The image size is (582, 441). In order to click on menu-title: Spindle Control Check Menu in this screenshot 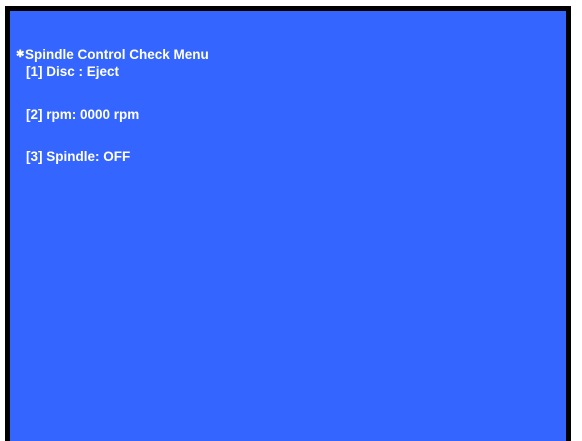, I will do `click(117, 54)`.